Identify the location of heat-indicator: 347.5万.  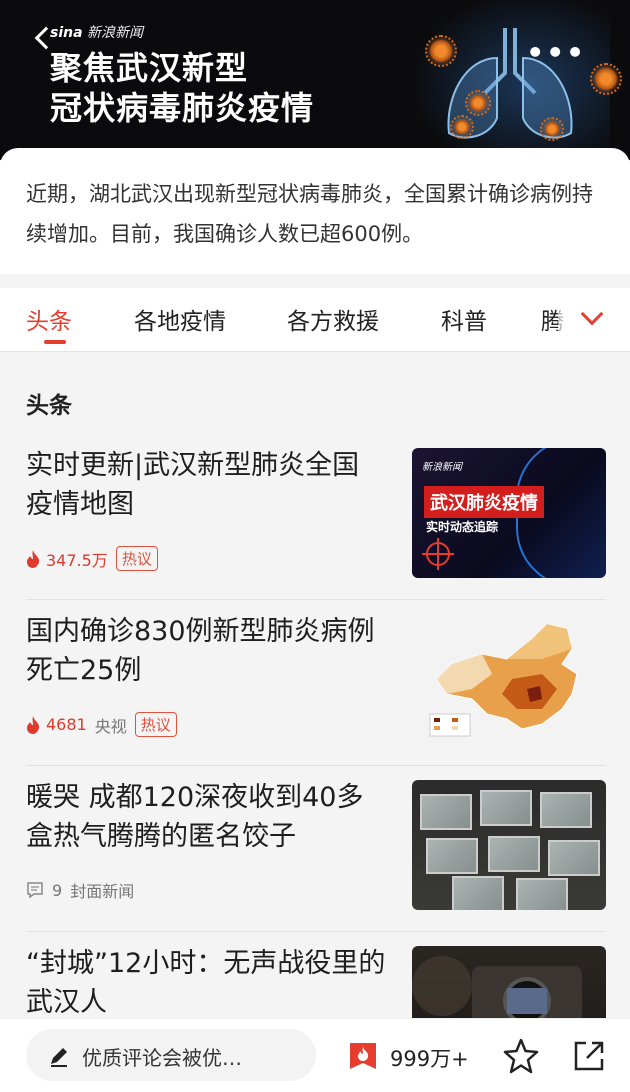
(67, 559).